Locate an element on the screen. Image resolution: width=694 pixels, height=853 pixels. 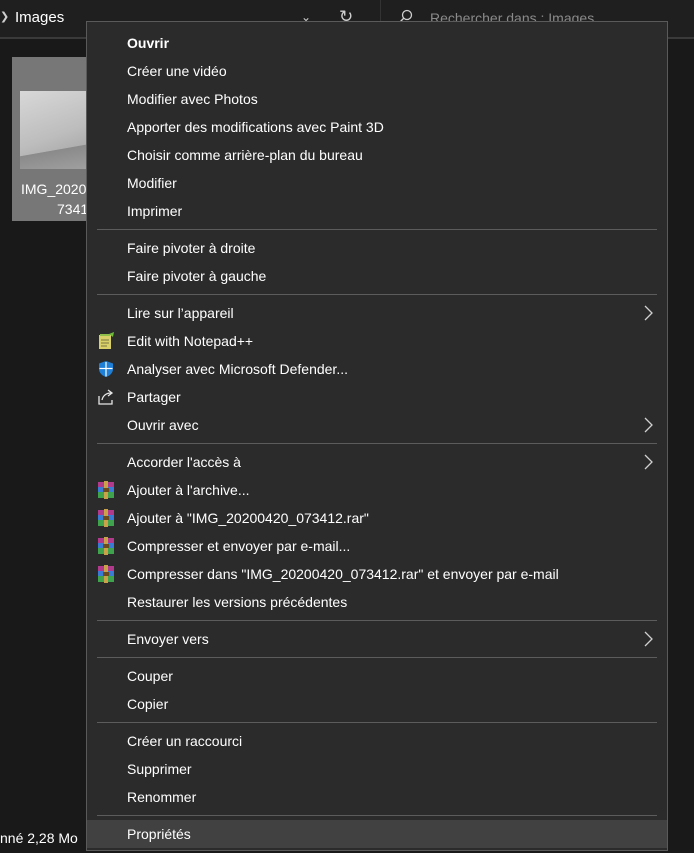
menu-item-label: Partager is located at coordinates (154, 397).